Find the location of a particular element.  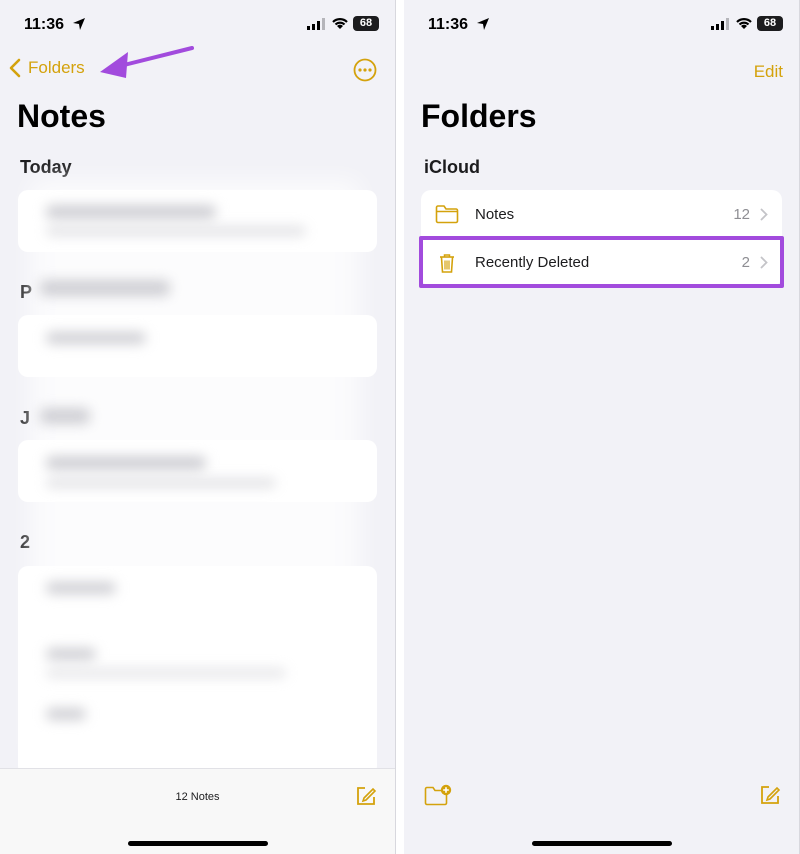

section-icloud: iCloud is located at coordinates (452, 167).